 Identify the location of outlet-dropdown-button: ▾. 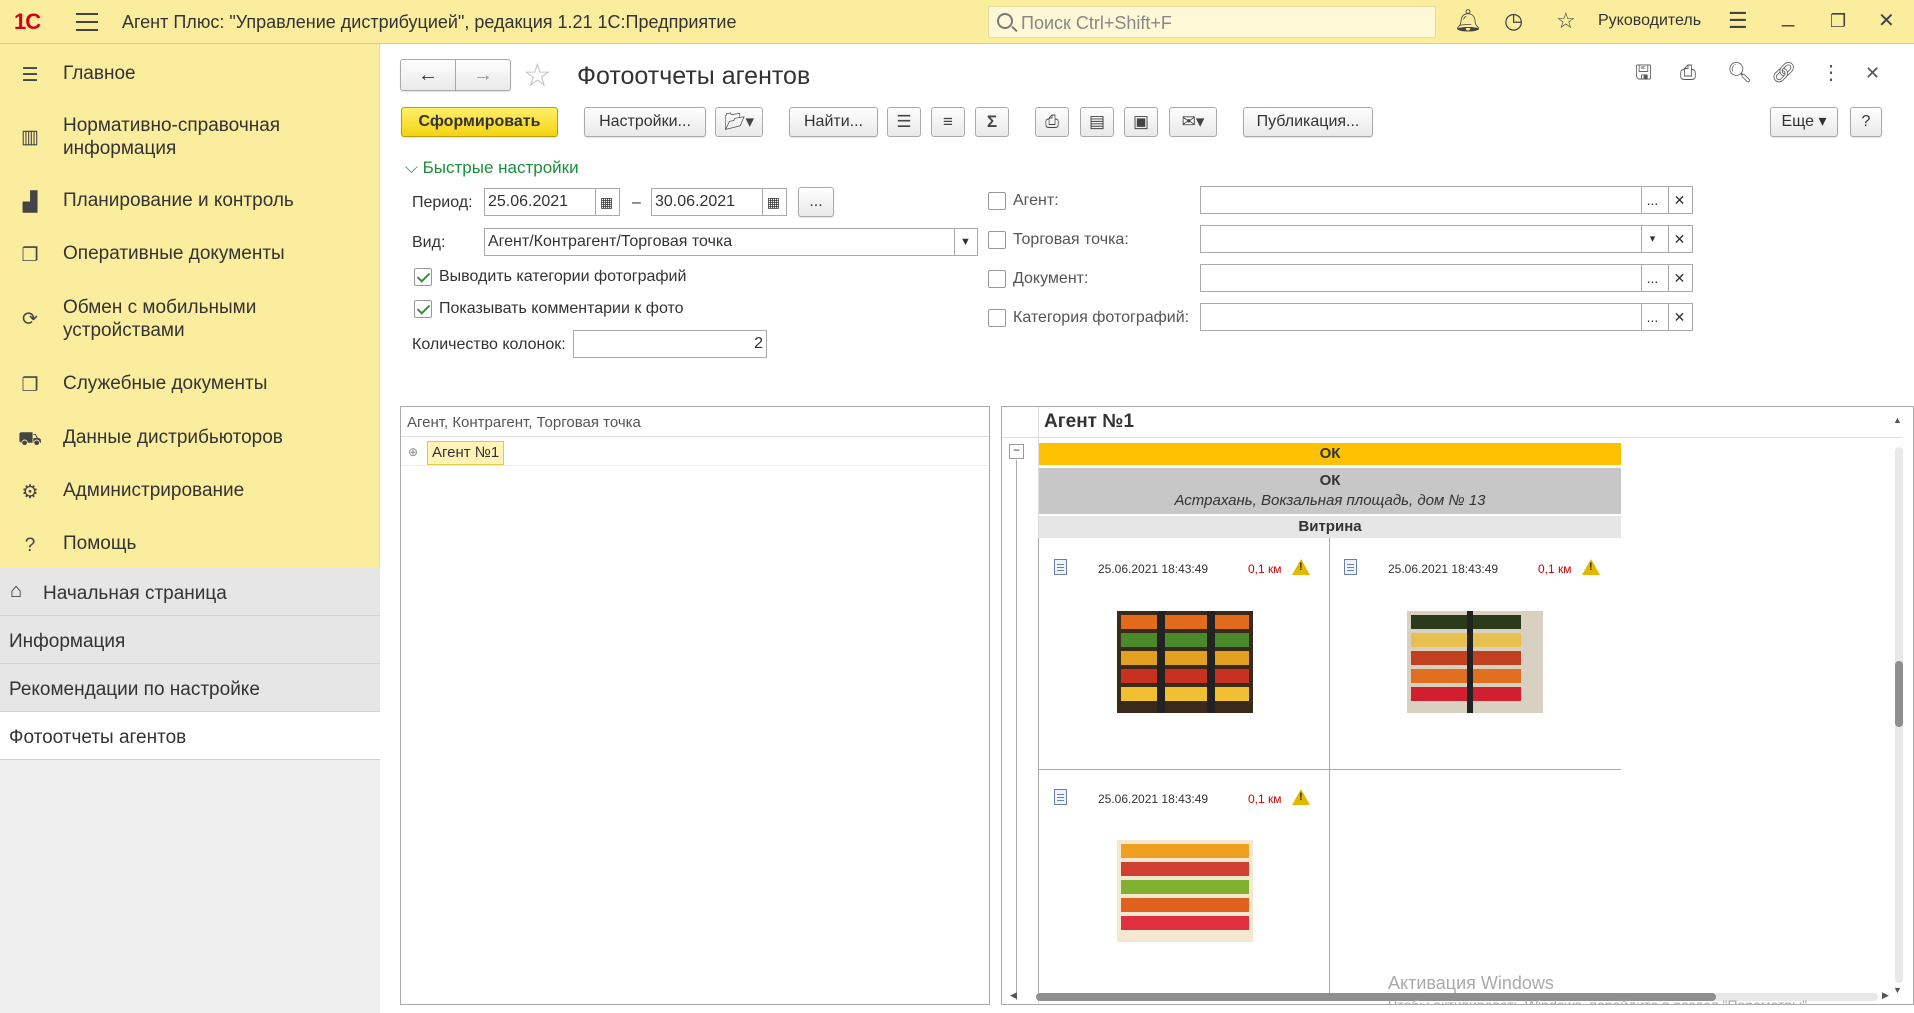
(1652, 239).